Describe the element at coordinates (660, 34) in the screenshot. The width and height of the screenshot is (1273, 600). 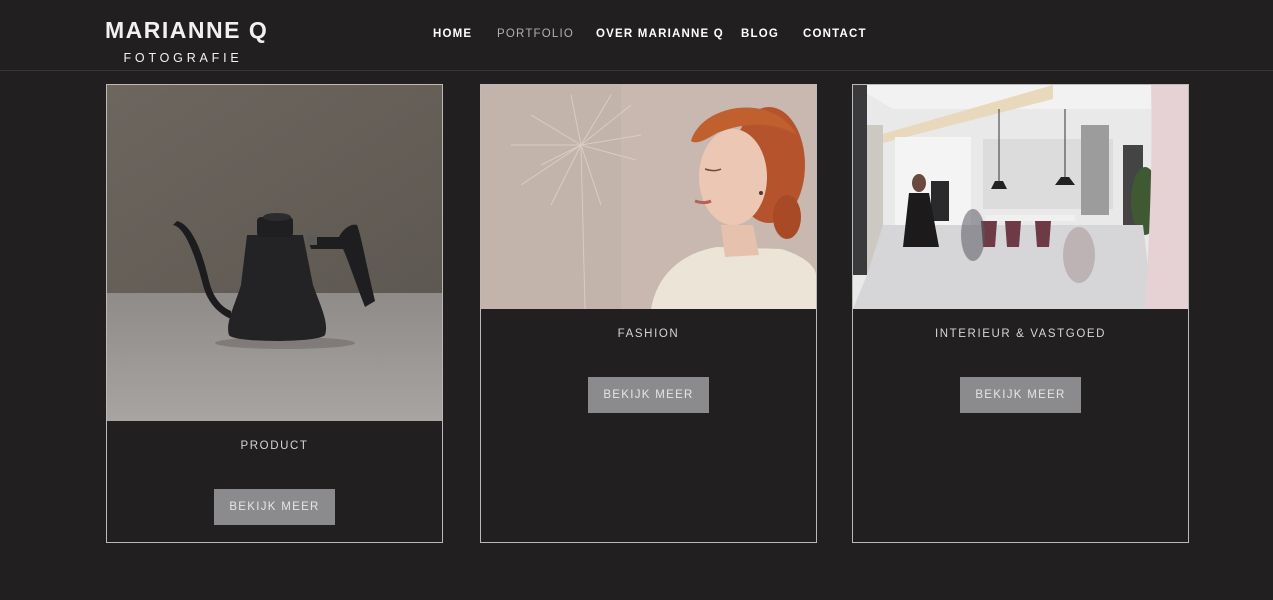
I see `nav-over-marianne-q: OVER MARIANNE Q` at that location.